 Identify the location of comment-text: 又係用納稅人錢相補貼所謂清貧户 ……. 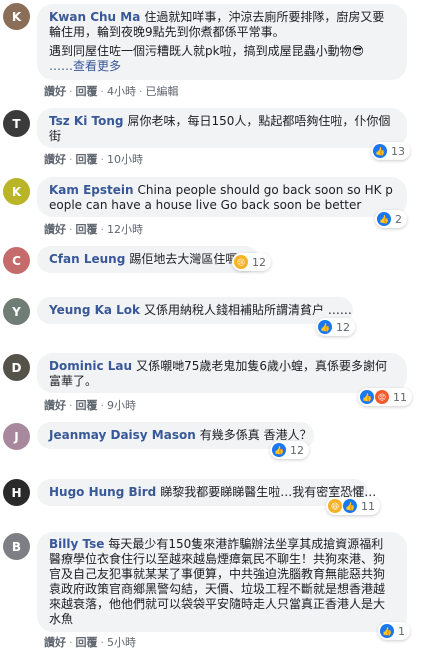
(248, 310).